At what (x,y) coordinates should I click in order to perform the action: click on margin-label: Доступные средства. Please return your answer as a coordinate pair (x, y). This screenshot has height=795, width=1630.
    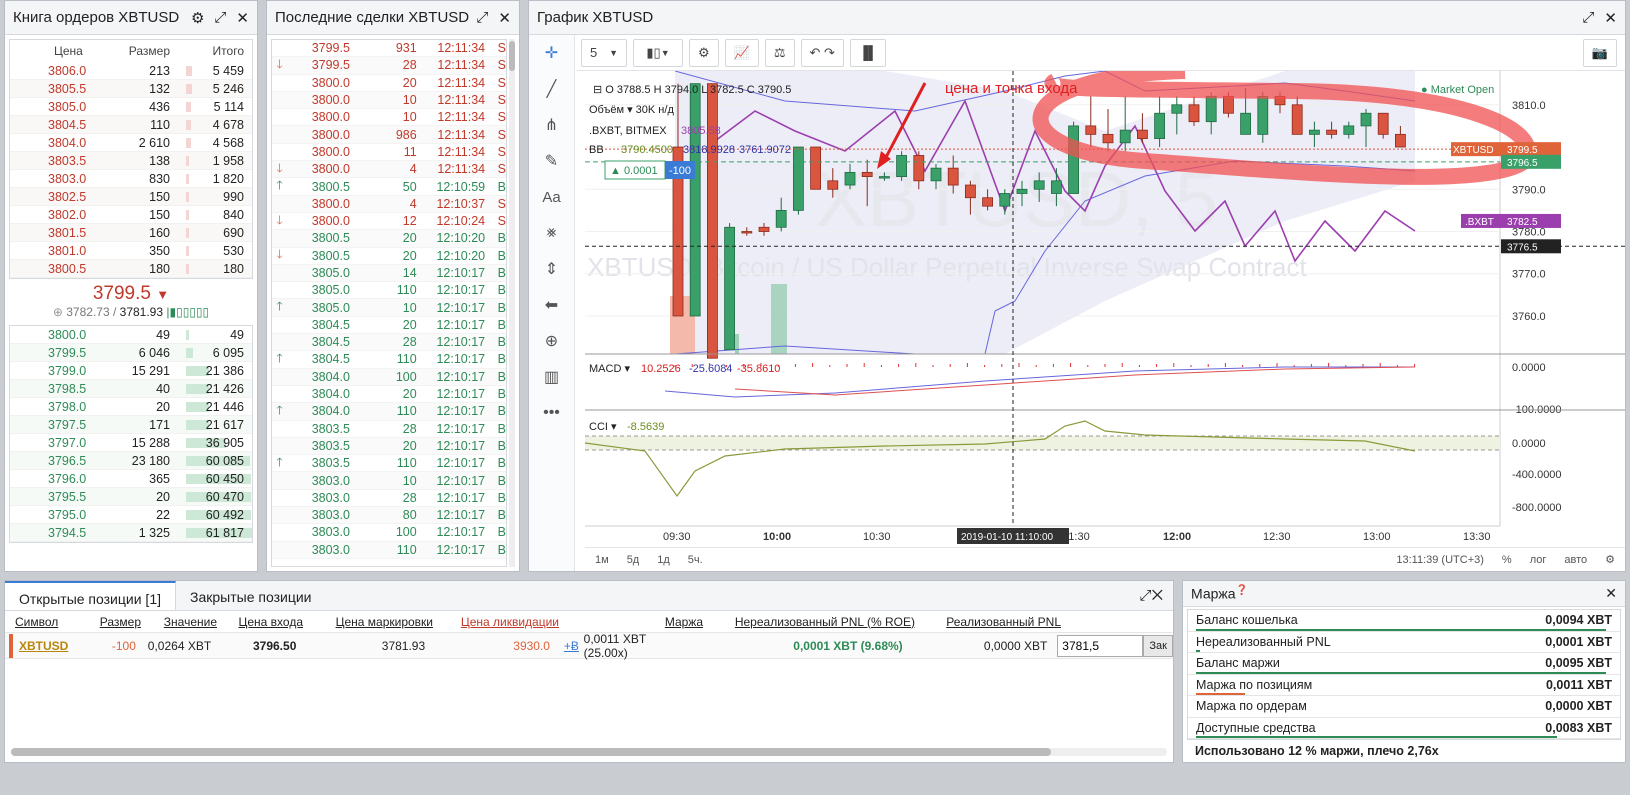
    Looking at the image, I should click on (1256, 727).